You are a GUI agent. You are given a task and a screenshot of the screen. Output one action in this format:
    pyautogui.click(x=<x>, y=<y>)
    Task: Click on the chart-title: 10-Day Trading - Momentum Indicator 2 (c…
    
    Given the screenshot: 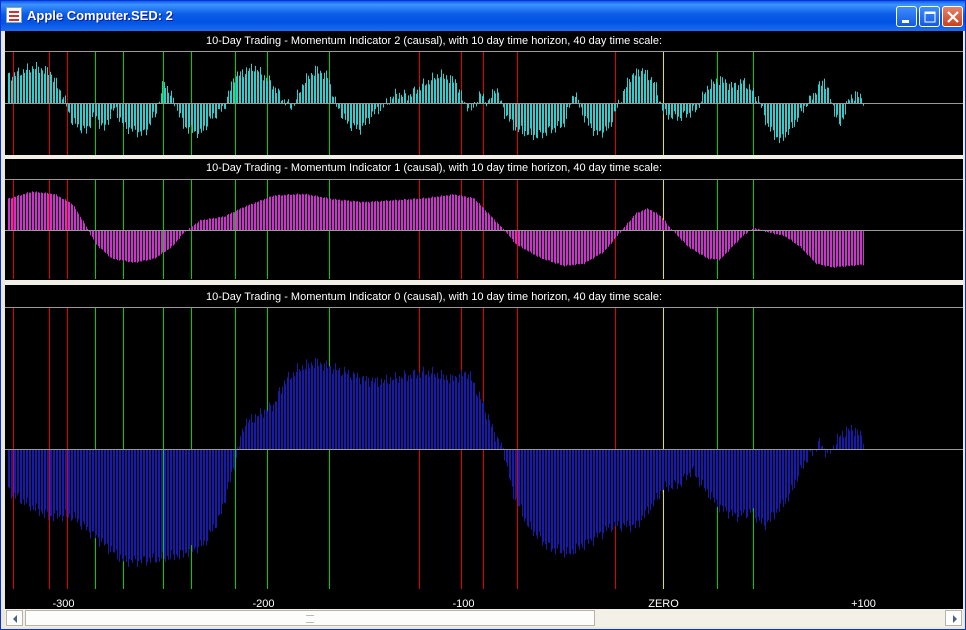 What is the action you would take?
    pyautogui.click(x=434, y=41)
    